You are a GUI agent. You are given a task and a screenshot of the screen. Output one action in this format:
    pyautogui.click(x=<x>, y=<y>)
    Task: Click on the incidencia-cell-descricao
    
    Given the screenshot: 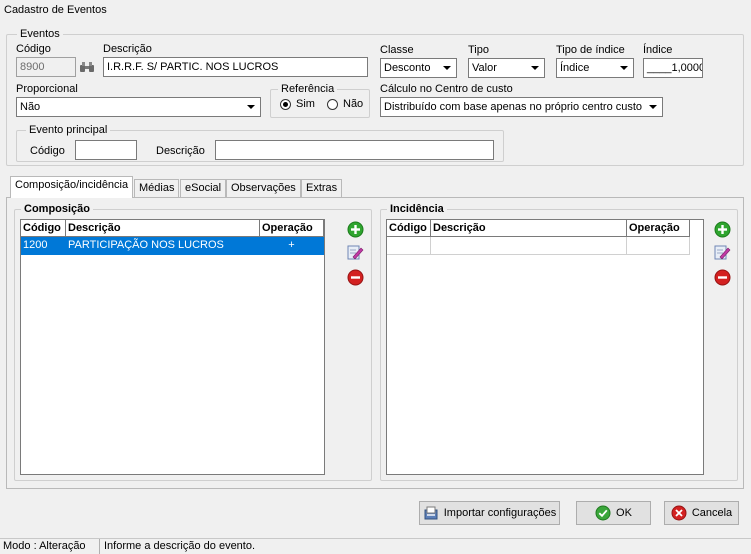 What is the action you would take?
    pyautogui.click(x=529, y=246)
    